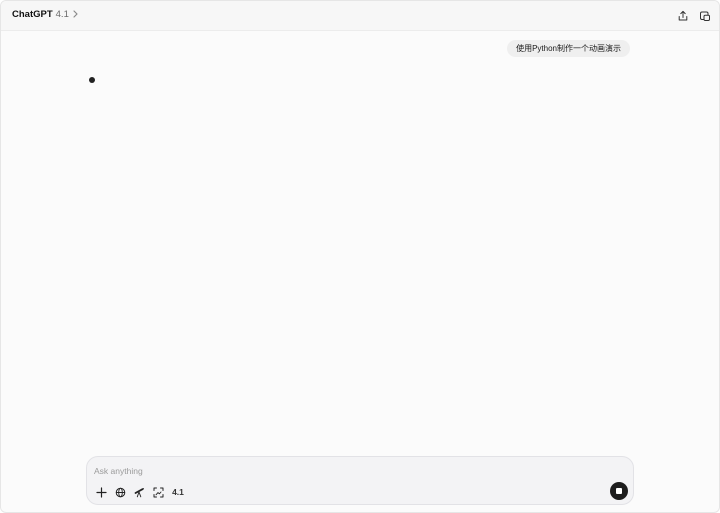  I want to click on composer: 4.1, so click(360, 480).